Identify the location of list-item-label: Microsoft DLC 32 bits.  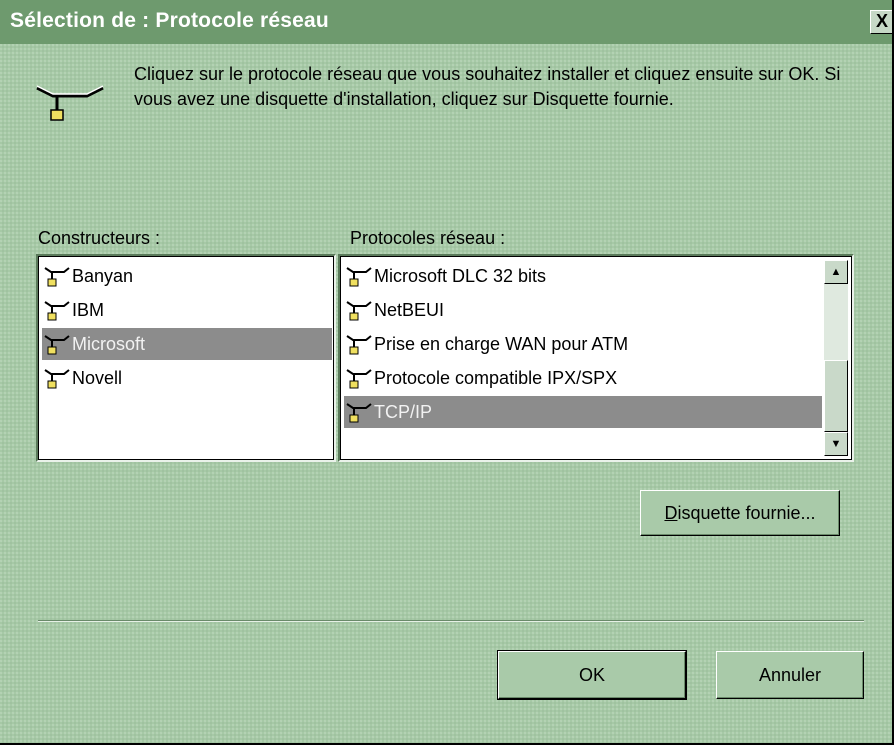
(460, 276).